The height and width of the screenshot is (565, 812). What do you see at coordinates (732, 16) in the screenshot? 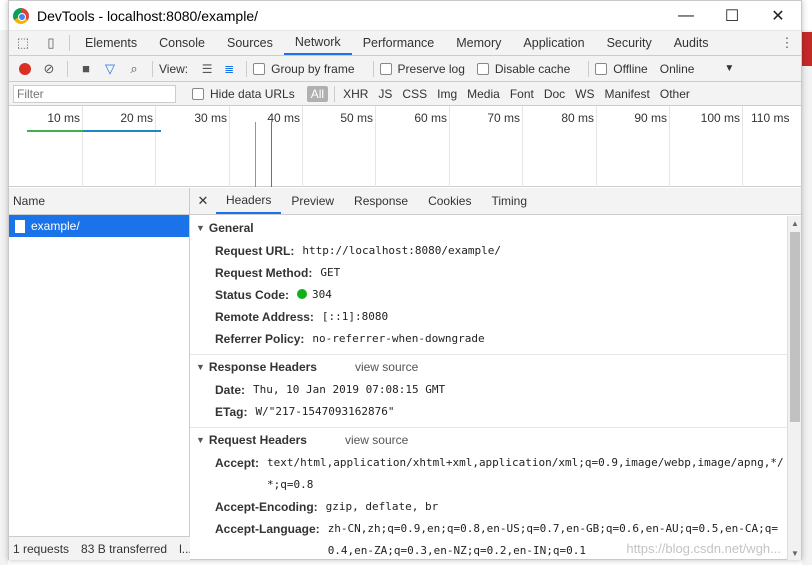
I see `maximize-button: ☐` at bounding box center [732, 16].